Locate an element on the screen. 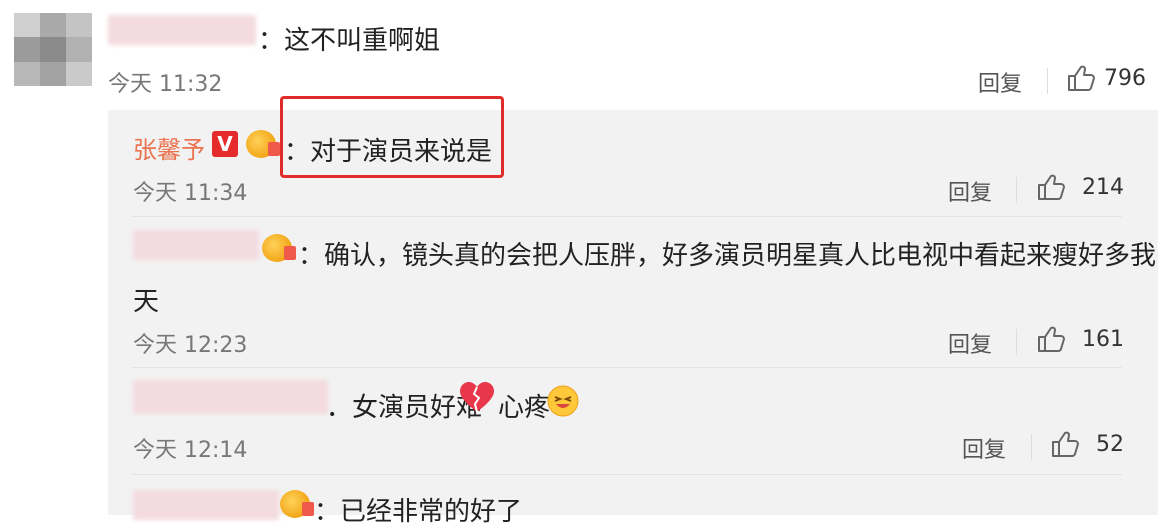 The image size is (1158, 528). like-count: 161 is located at coordinates (1103, 339).